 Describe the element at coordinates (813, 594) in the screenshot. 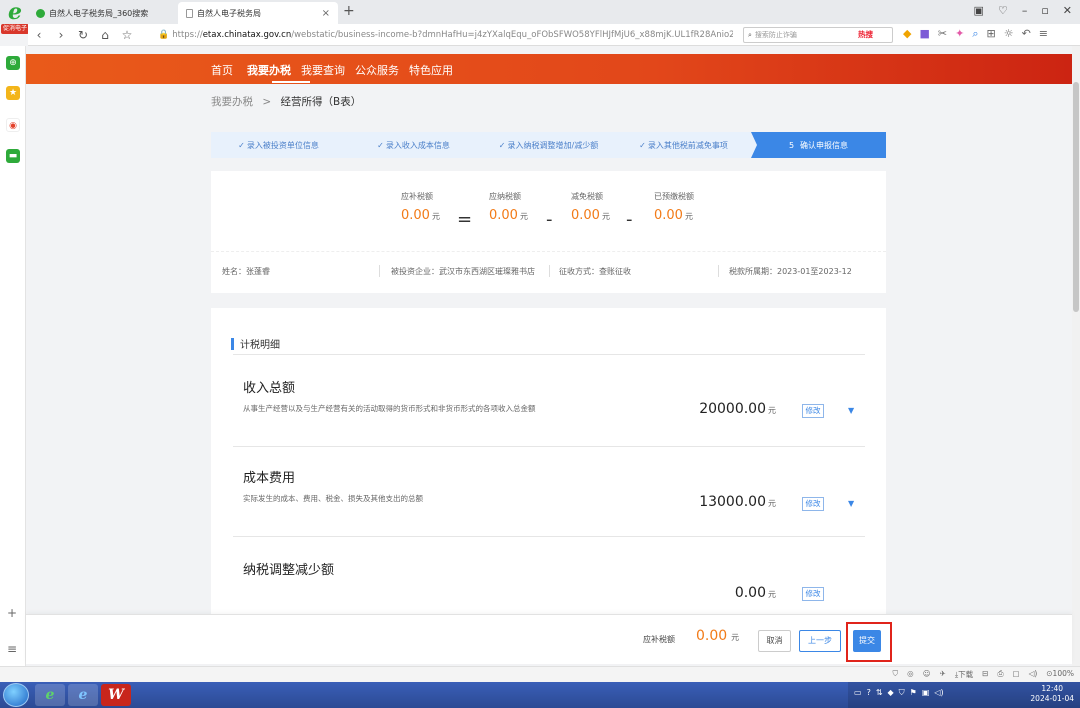

I see `edit-adjust-button: 修改` at that location.